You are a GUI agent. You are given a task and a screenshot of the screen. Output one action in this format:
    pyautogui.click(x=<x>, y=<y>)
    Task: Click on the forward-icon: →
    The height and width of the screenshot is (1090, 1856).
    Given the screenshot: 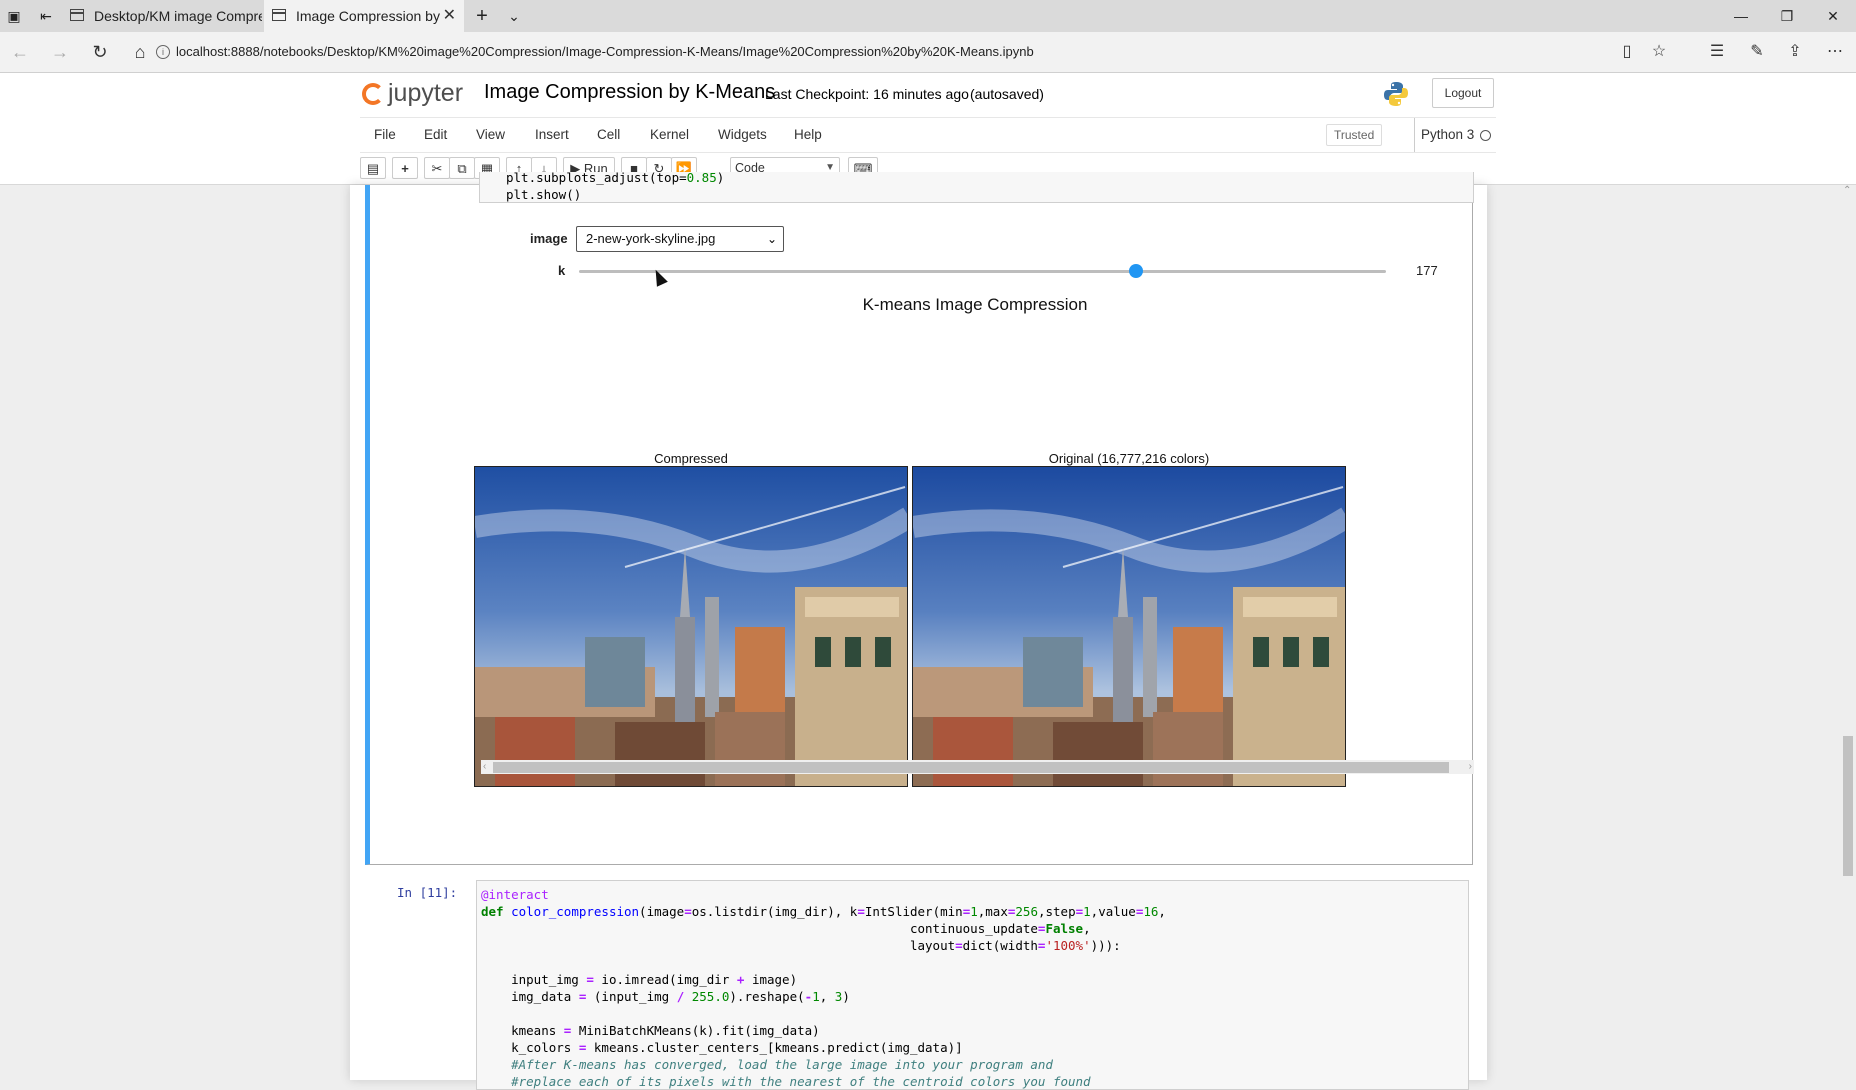 What is the action you would take?
    pyautogui.click(x=60, y=52)
    